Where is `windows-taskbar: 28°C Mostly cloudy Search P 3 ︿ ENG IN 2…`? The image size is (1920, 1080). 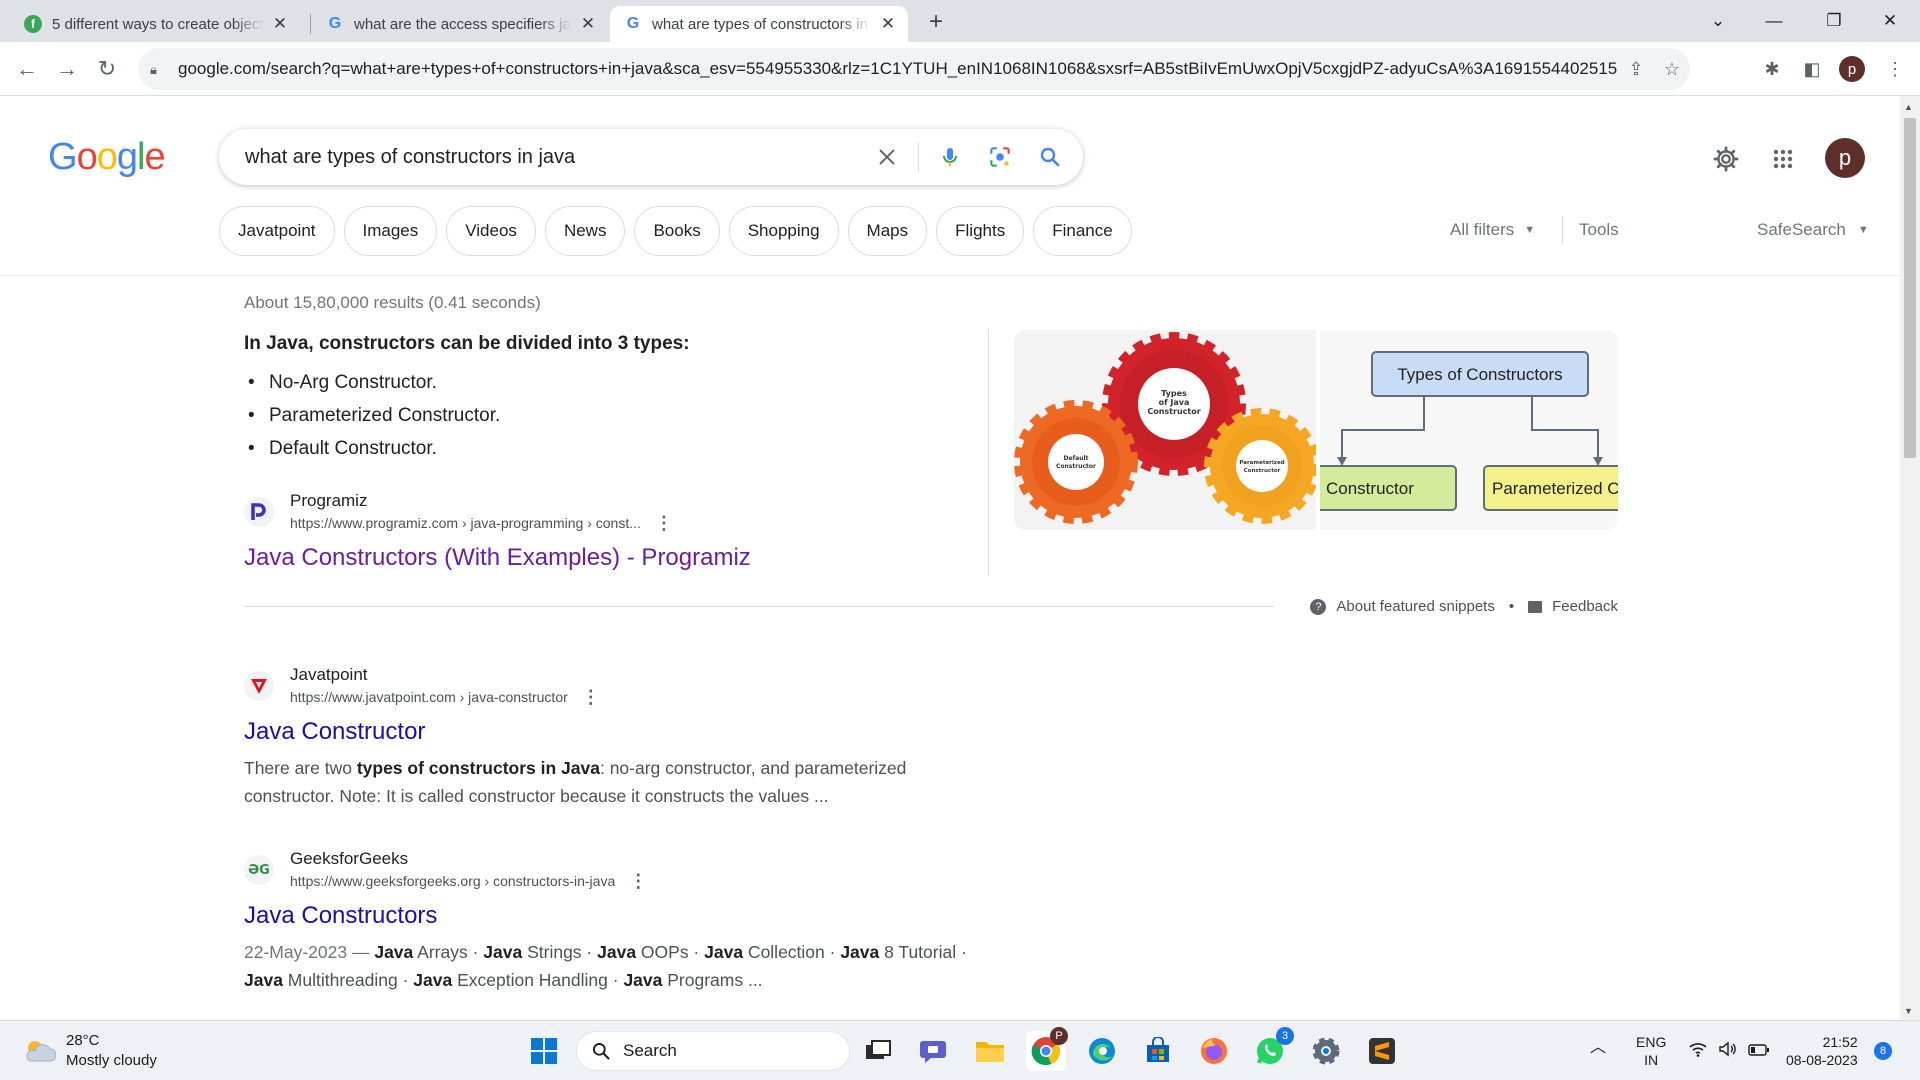 windows-taskbar: 28°C Mostly cloudy Search P 3 ︿ ENG IN 2… is located at coordinates (960, 1050).